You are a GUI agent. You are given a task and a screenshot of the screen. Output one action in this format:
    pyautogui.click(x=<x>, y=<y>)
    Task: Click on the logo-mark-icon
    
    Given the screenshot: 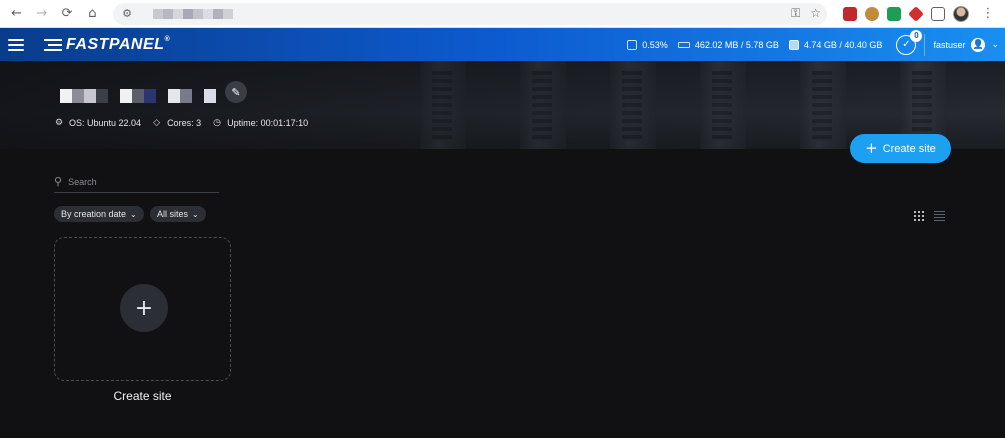 What is the action you would take?
    pyautogui.click(x=53, y=44)
    